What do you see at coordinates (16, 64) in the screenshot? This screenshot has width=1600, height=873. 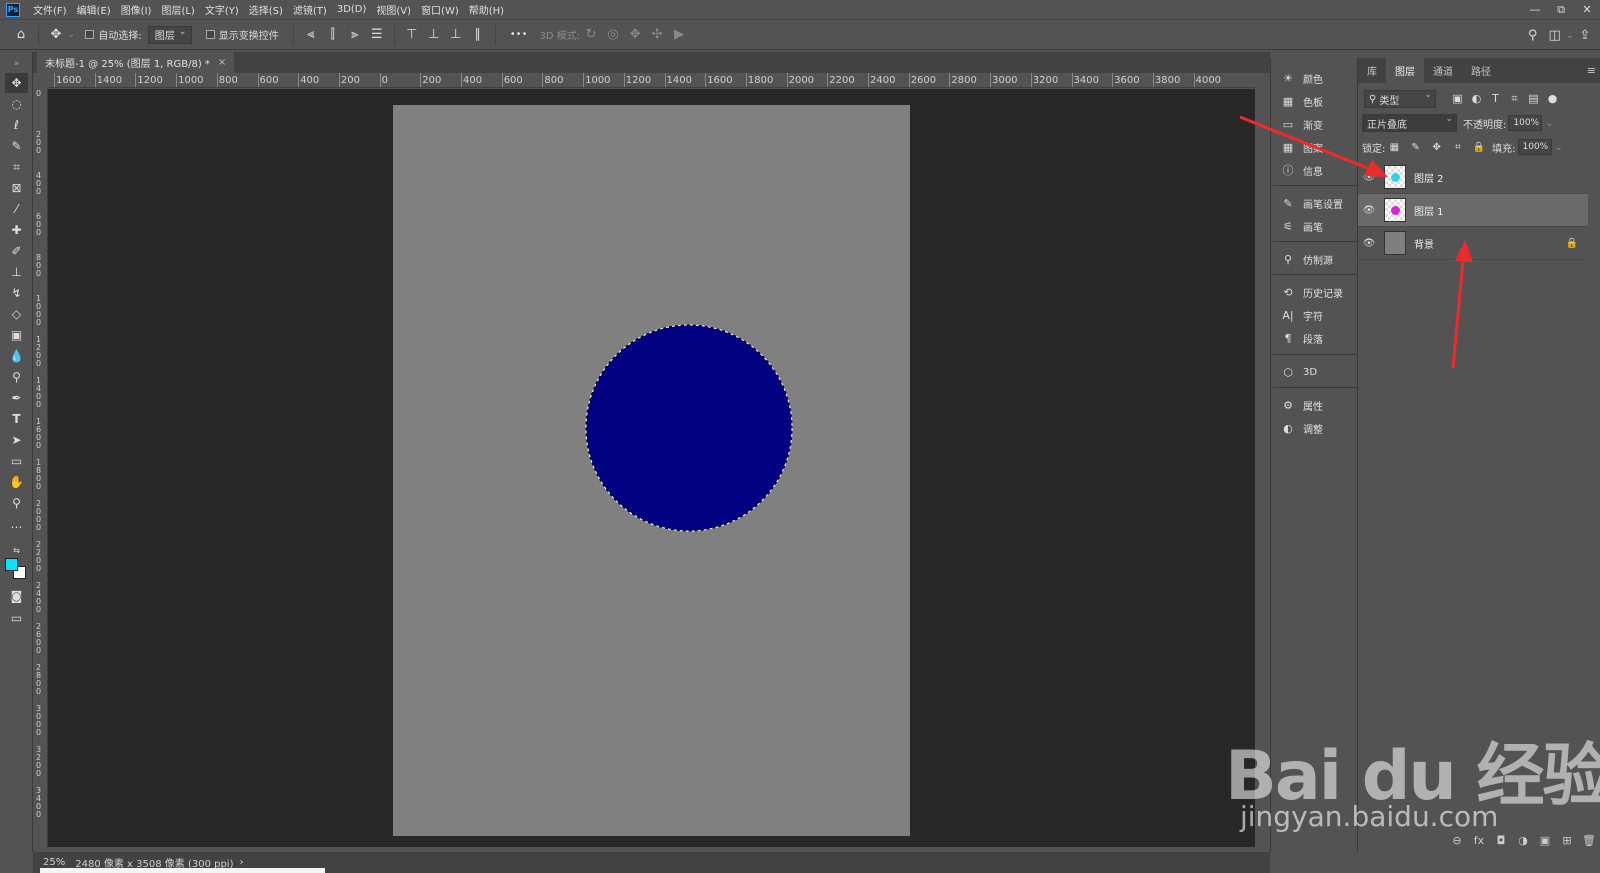 I see `collapse-icon: »` at bounding box center [16, 64].